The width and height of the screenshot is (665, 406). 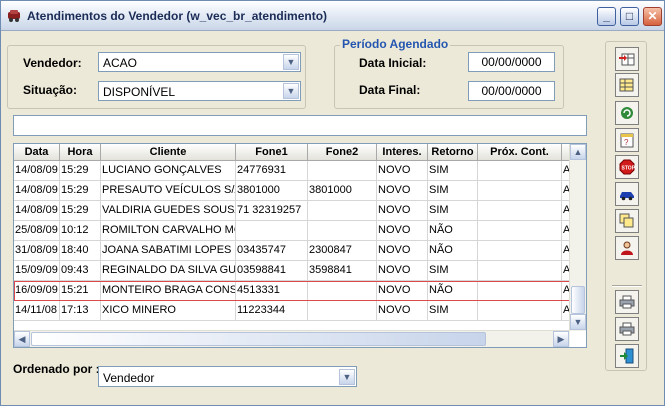 What do you see at coordinates (37, 291) in the screenshot?
I see `table-cell: 16/09/09` at bounding box center [37, 291].